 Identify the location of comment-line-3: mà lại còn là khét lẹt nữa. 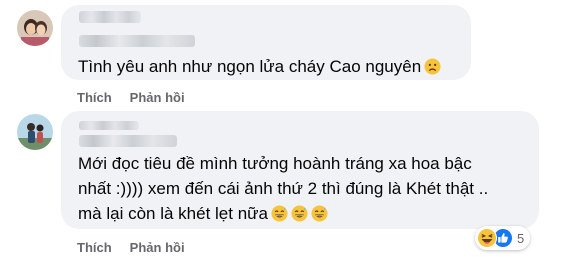
(203, 215).